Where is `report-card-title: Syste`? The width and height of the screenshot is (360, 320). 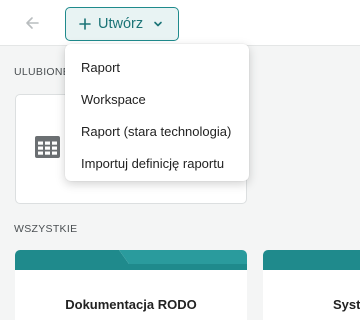 report-card-title: Syste is located at coordinates (346, 304).